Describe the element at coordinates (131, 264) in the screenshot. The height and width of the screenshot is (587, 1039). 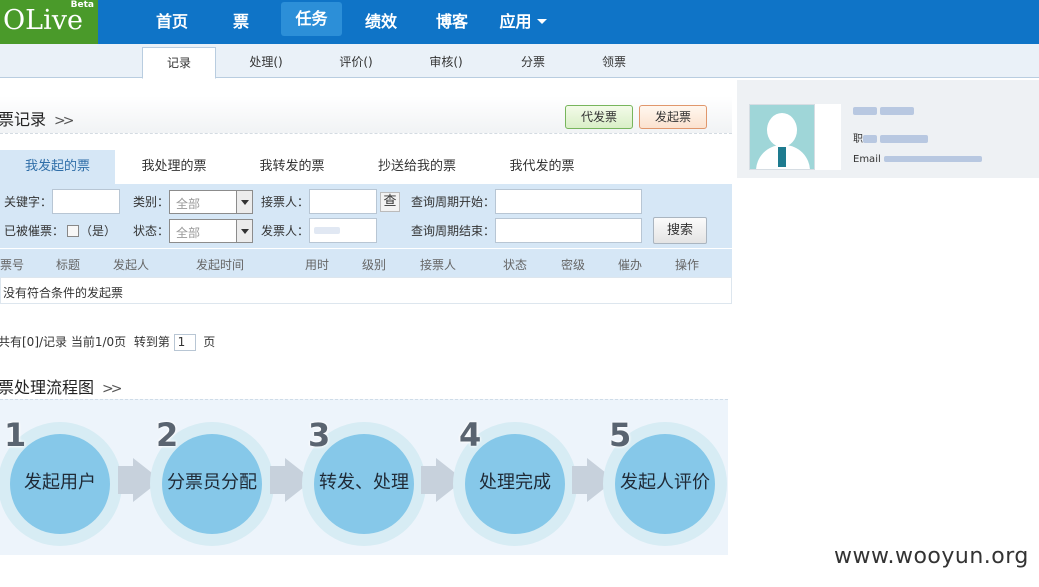
I see `column-header: 发起人` at that location.